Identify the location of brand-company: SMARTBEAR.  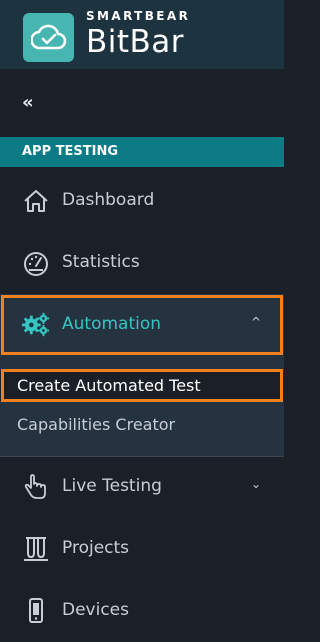
(138, 16).